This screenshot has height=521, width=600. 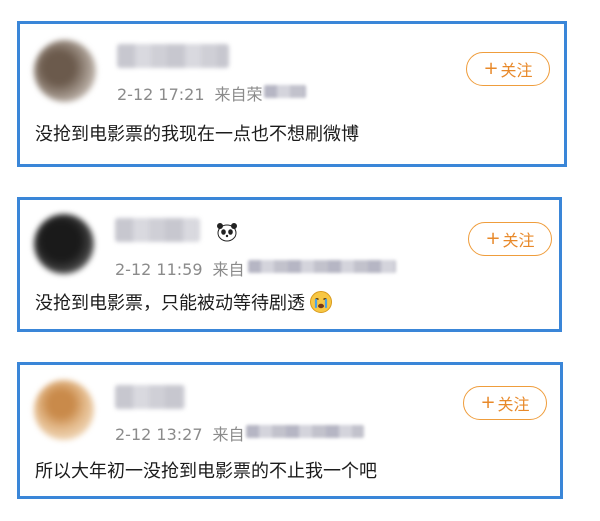 I want to click on post-content: 所以大年初一没抢到电影票的不止我一个吧, so click(x=206, y=471).